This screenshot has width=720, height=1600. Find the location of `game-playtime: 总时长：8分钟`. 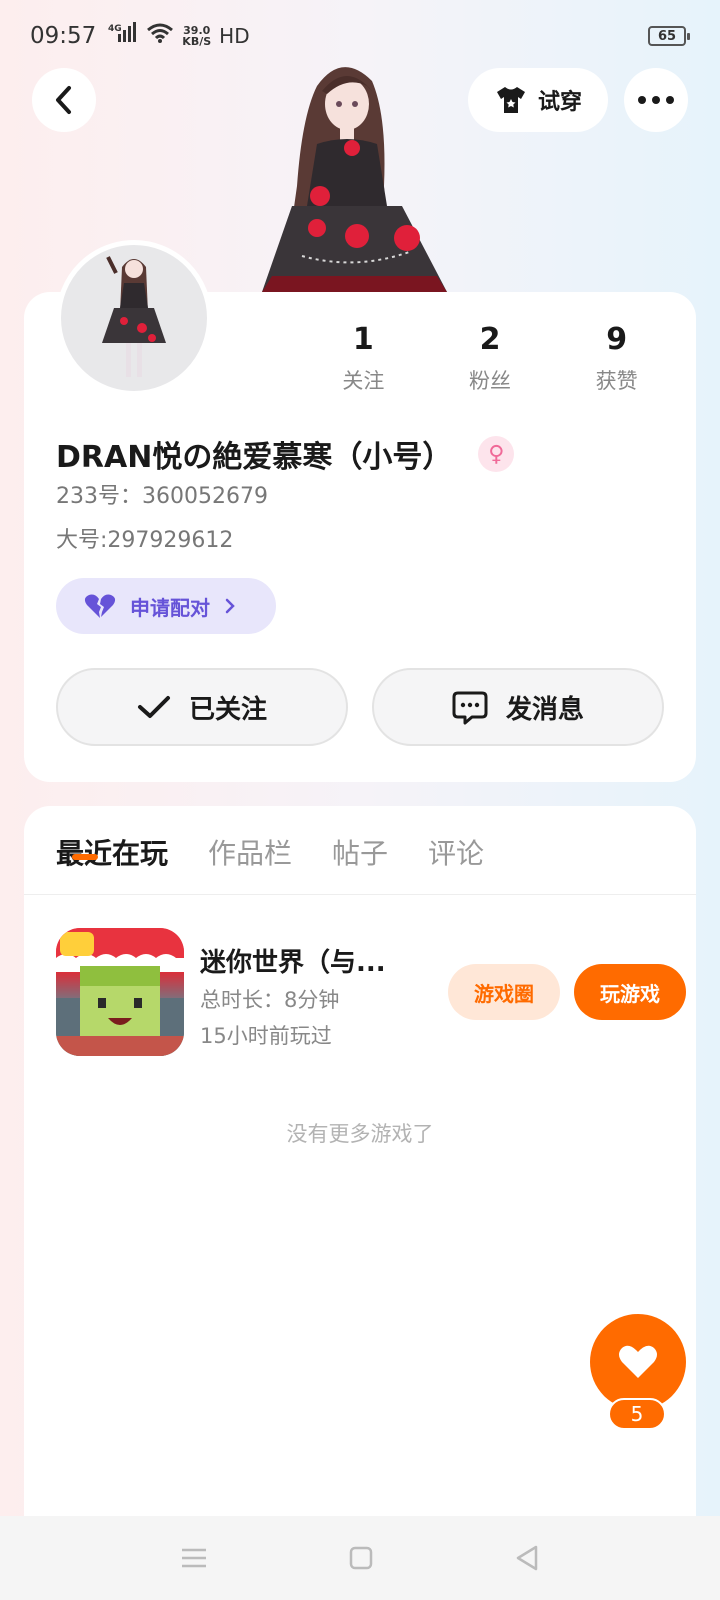

game-playtime: 总时长：8分钟 is located at coordinates (270, 1000).